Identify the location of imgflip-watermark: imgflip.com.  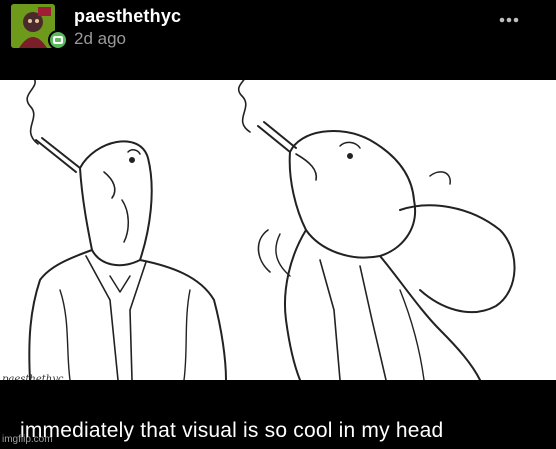
(27, 439).